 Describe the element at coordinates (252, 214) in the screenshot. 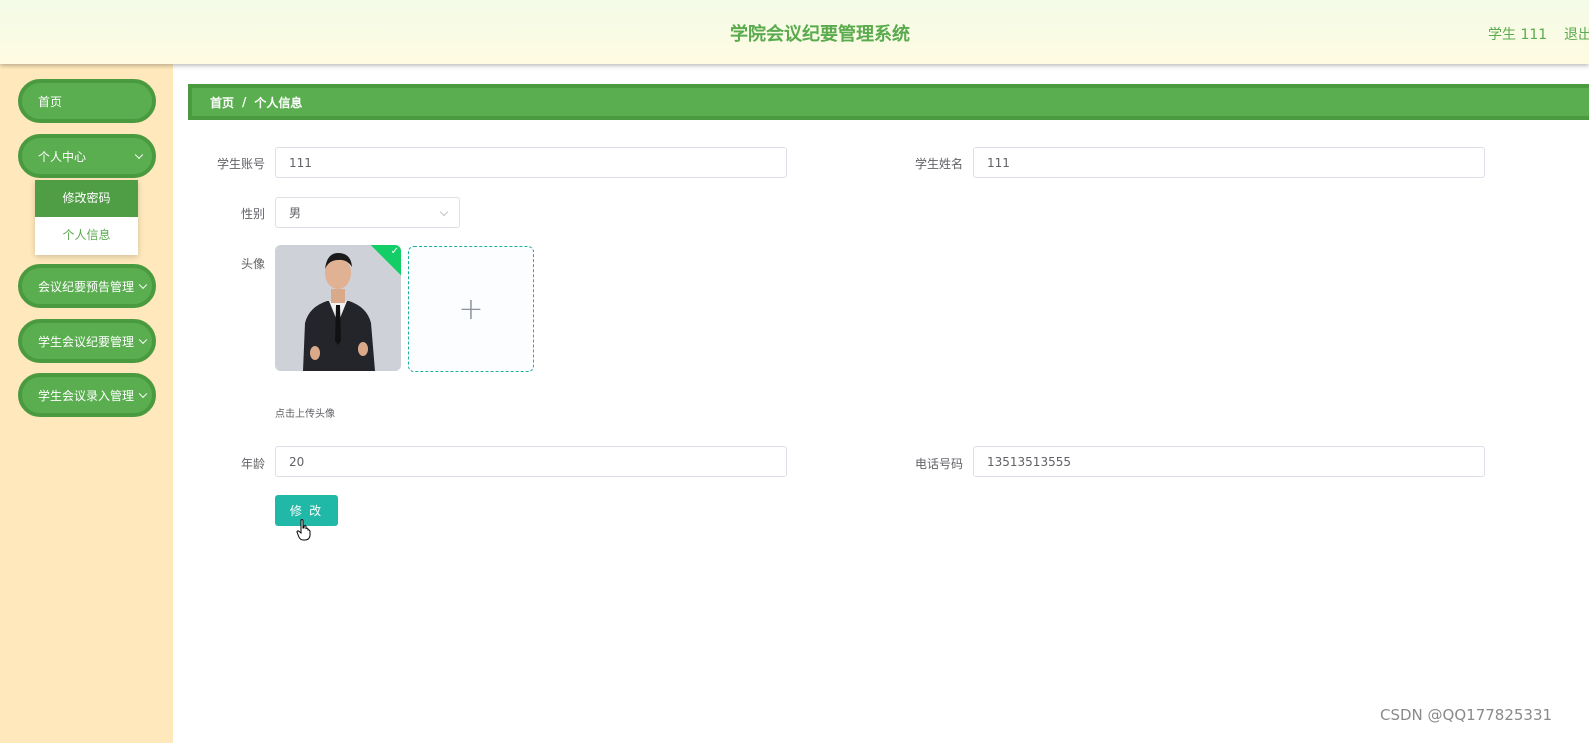

I see `gender-label: 性别` at that location.